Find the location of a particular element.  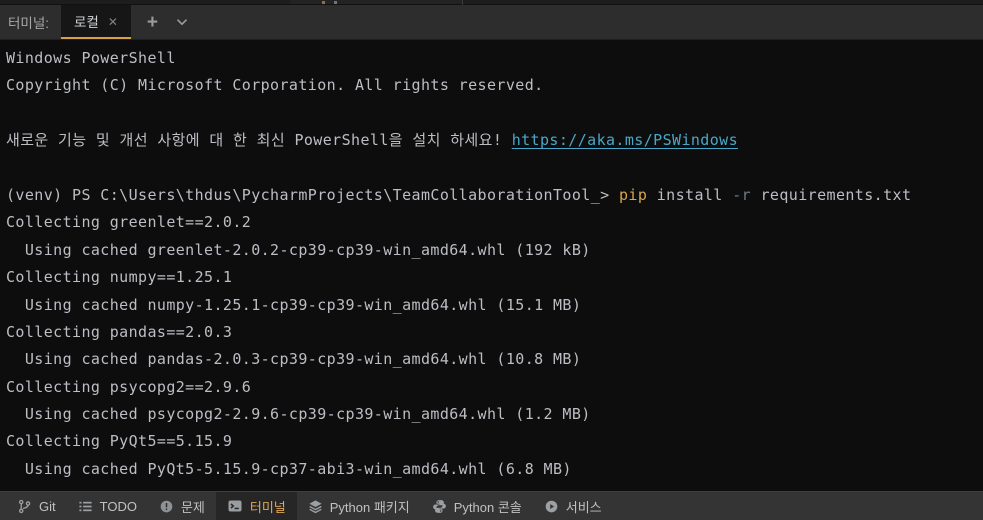

terminal-options-dropdown is located at coordinates (182, 22).